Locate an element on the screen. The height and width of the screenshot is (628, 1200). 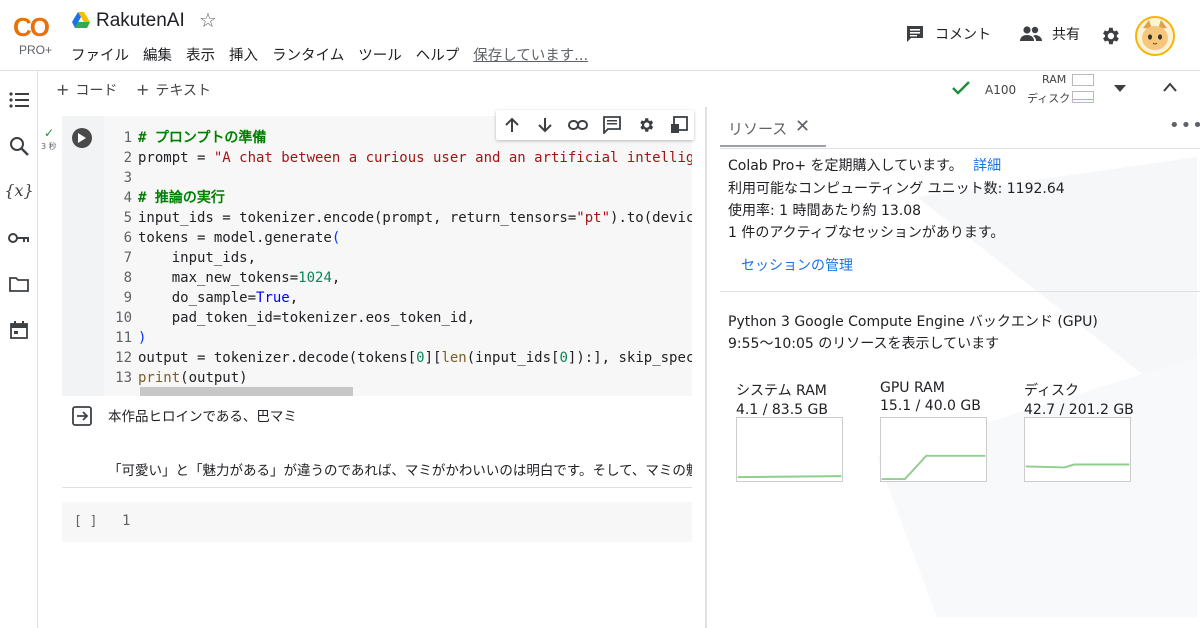
comment-icon is located at coordinates (915, 34).